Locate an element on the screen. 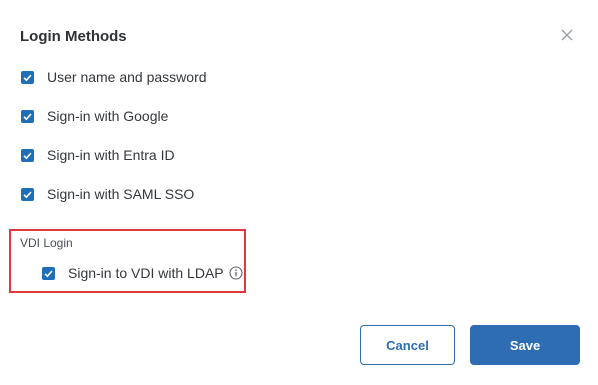  dialog-title: Login Methods is located at coordinates (73, 36).